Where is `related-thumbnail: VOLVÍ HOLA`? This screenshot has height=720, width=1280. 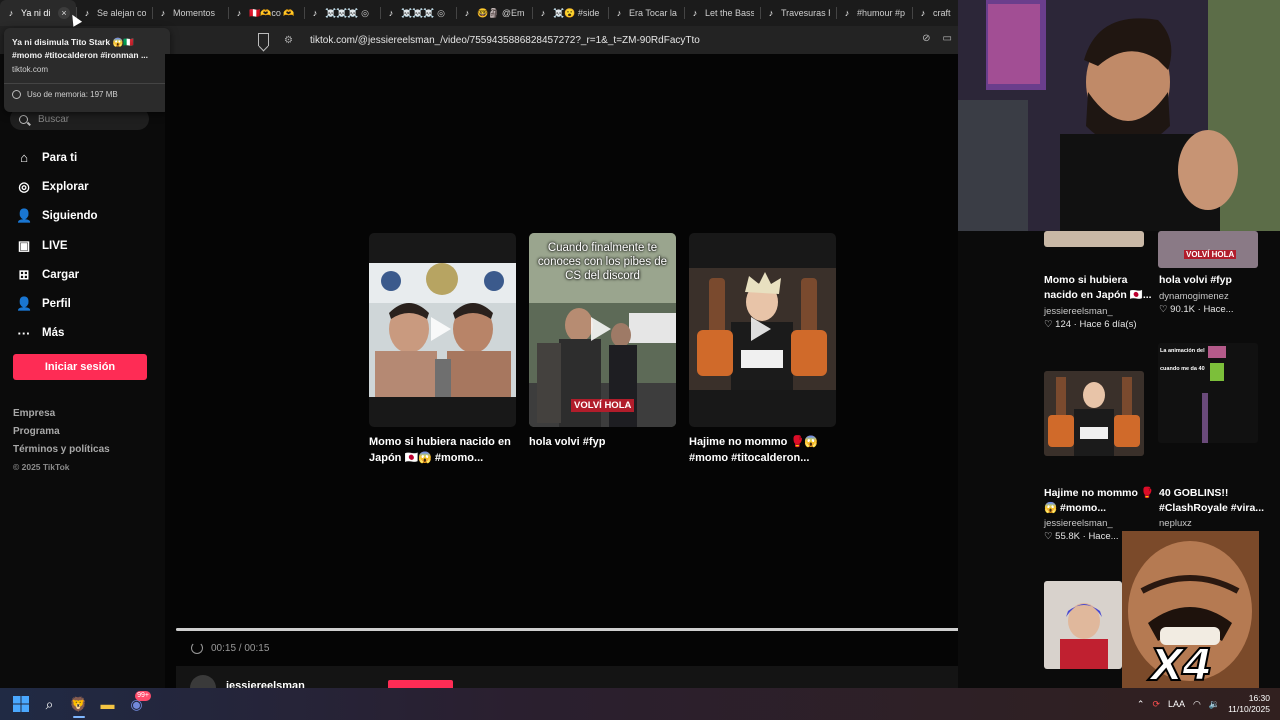
related-thumbnail: VOLVÍ HOLA is located at coordinates (1208, 249).